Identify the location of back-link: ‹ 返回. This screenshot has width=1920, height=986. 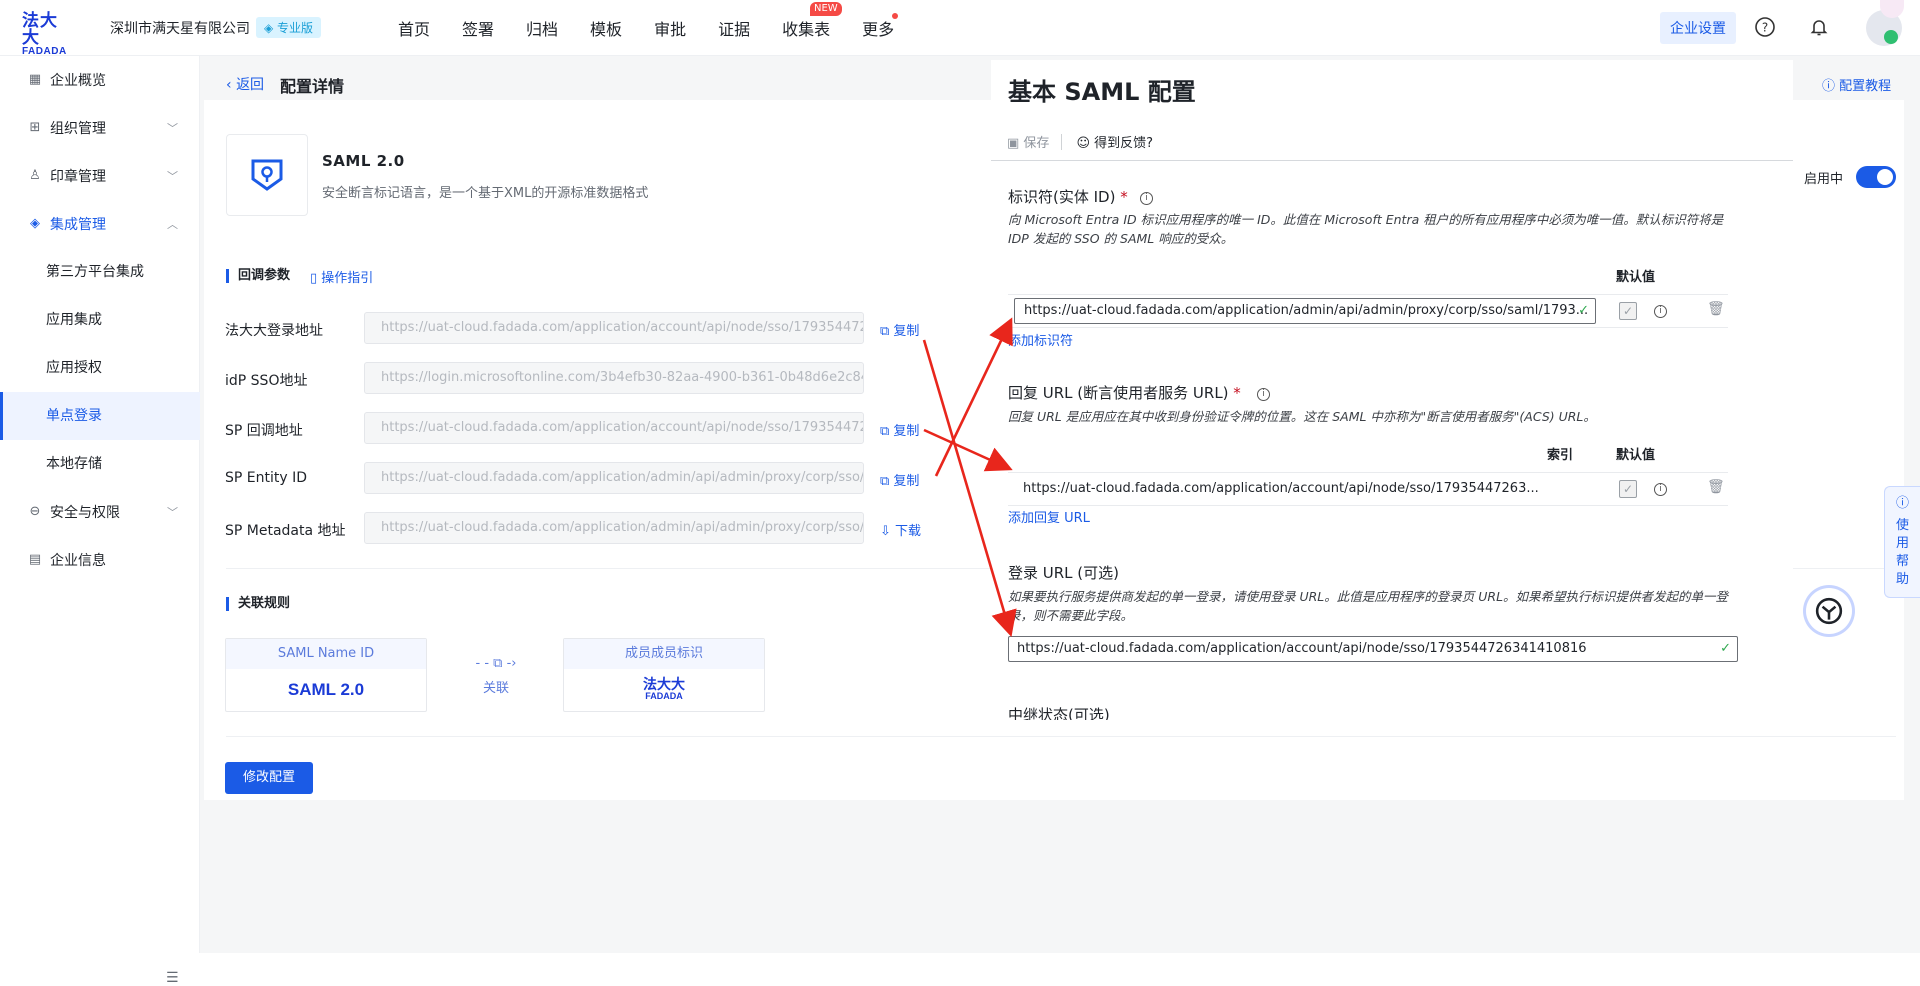
(245, 84).